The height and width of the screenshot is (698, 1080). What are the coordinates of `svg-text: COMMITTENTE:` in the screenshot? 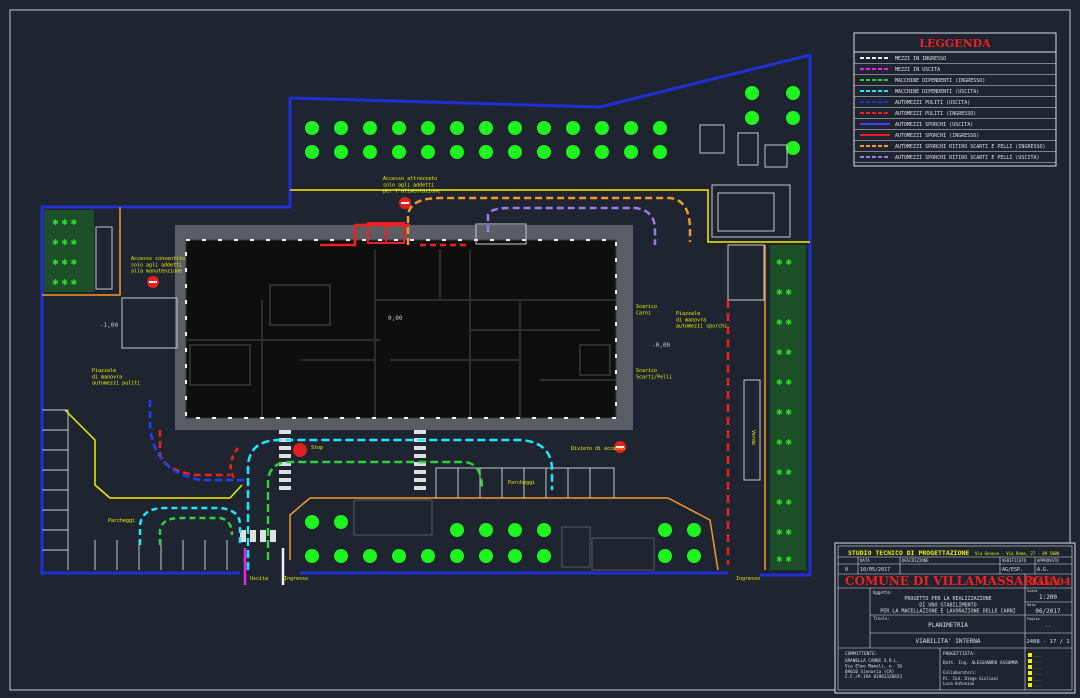 It's located at (861, 654).